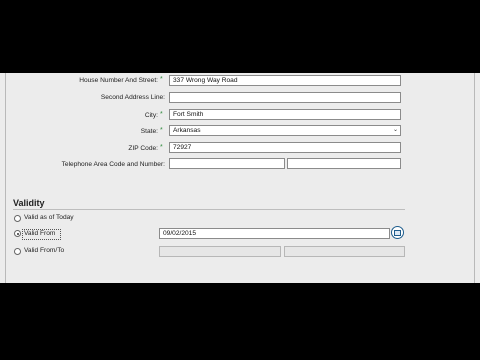 This screenshot has width=480, height=360. What do you see at coordinates (17, 218) in the screenshot?
I see `radio-valid-today` at bounding box center [17, 218].